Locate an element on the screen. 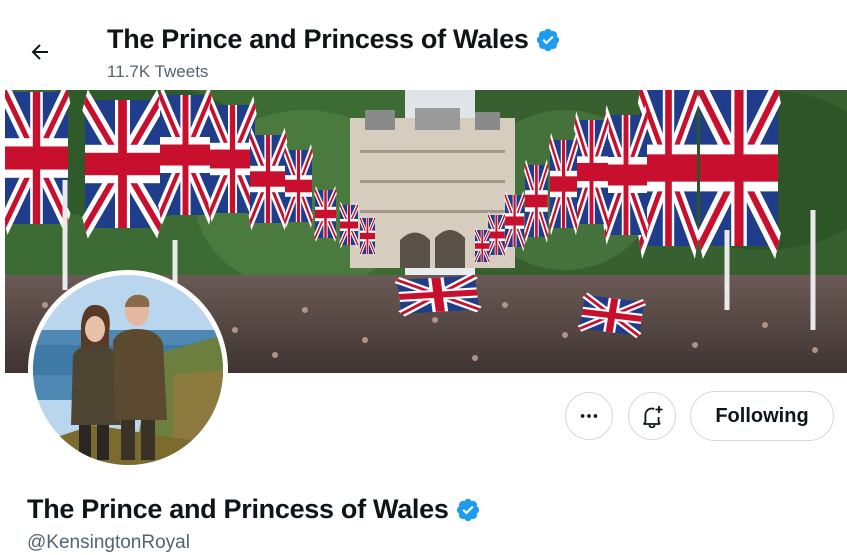 This screenshot has height=555, width=847. profile-name: The Prince and Princess of Wales is located at coordinates (238, 509).